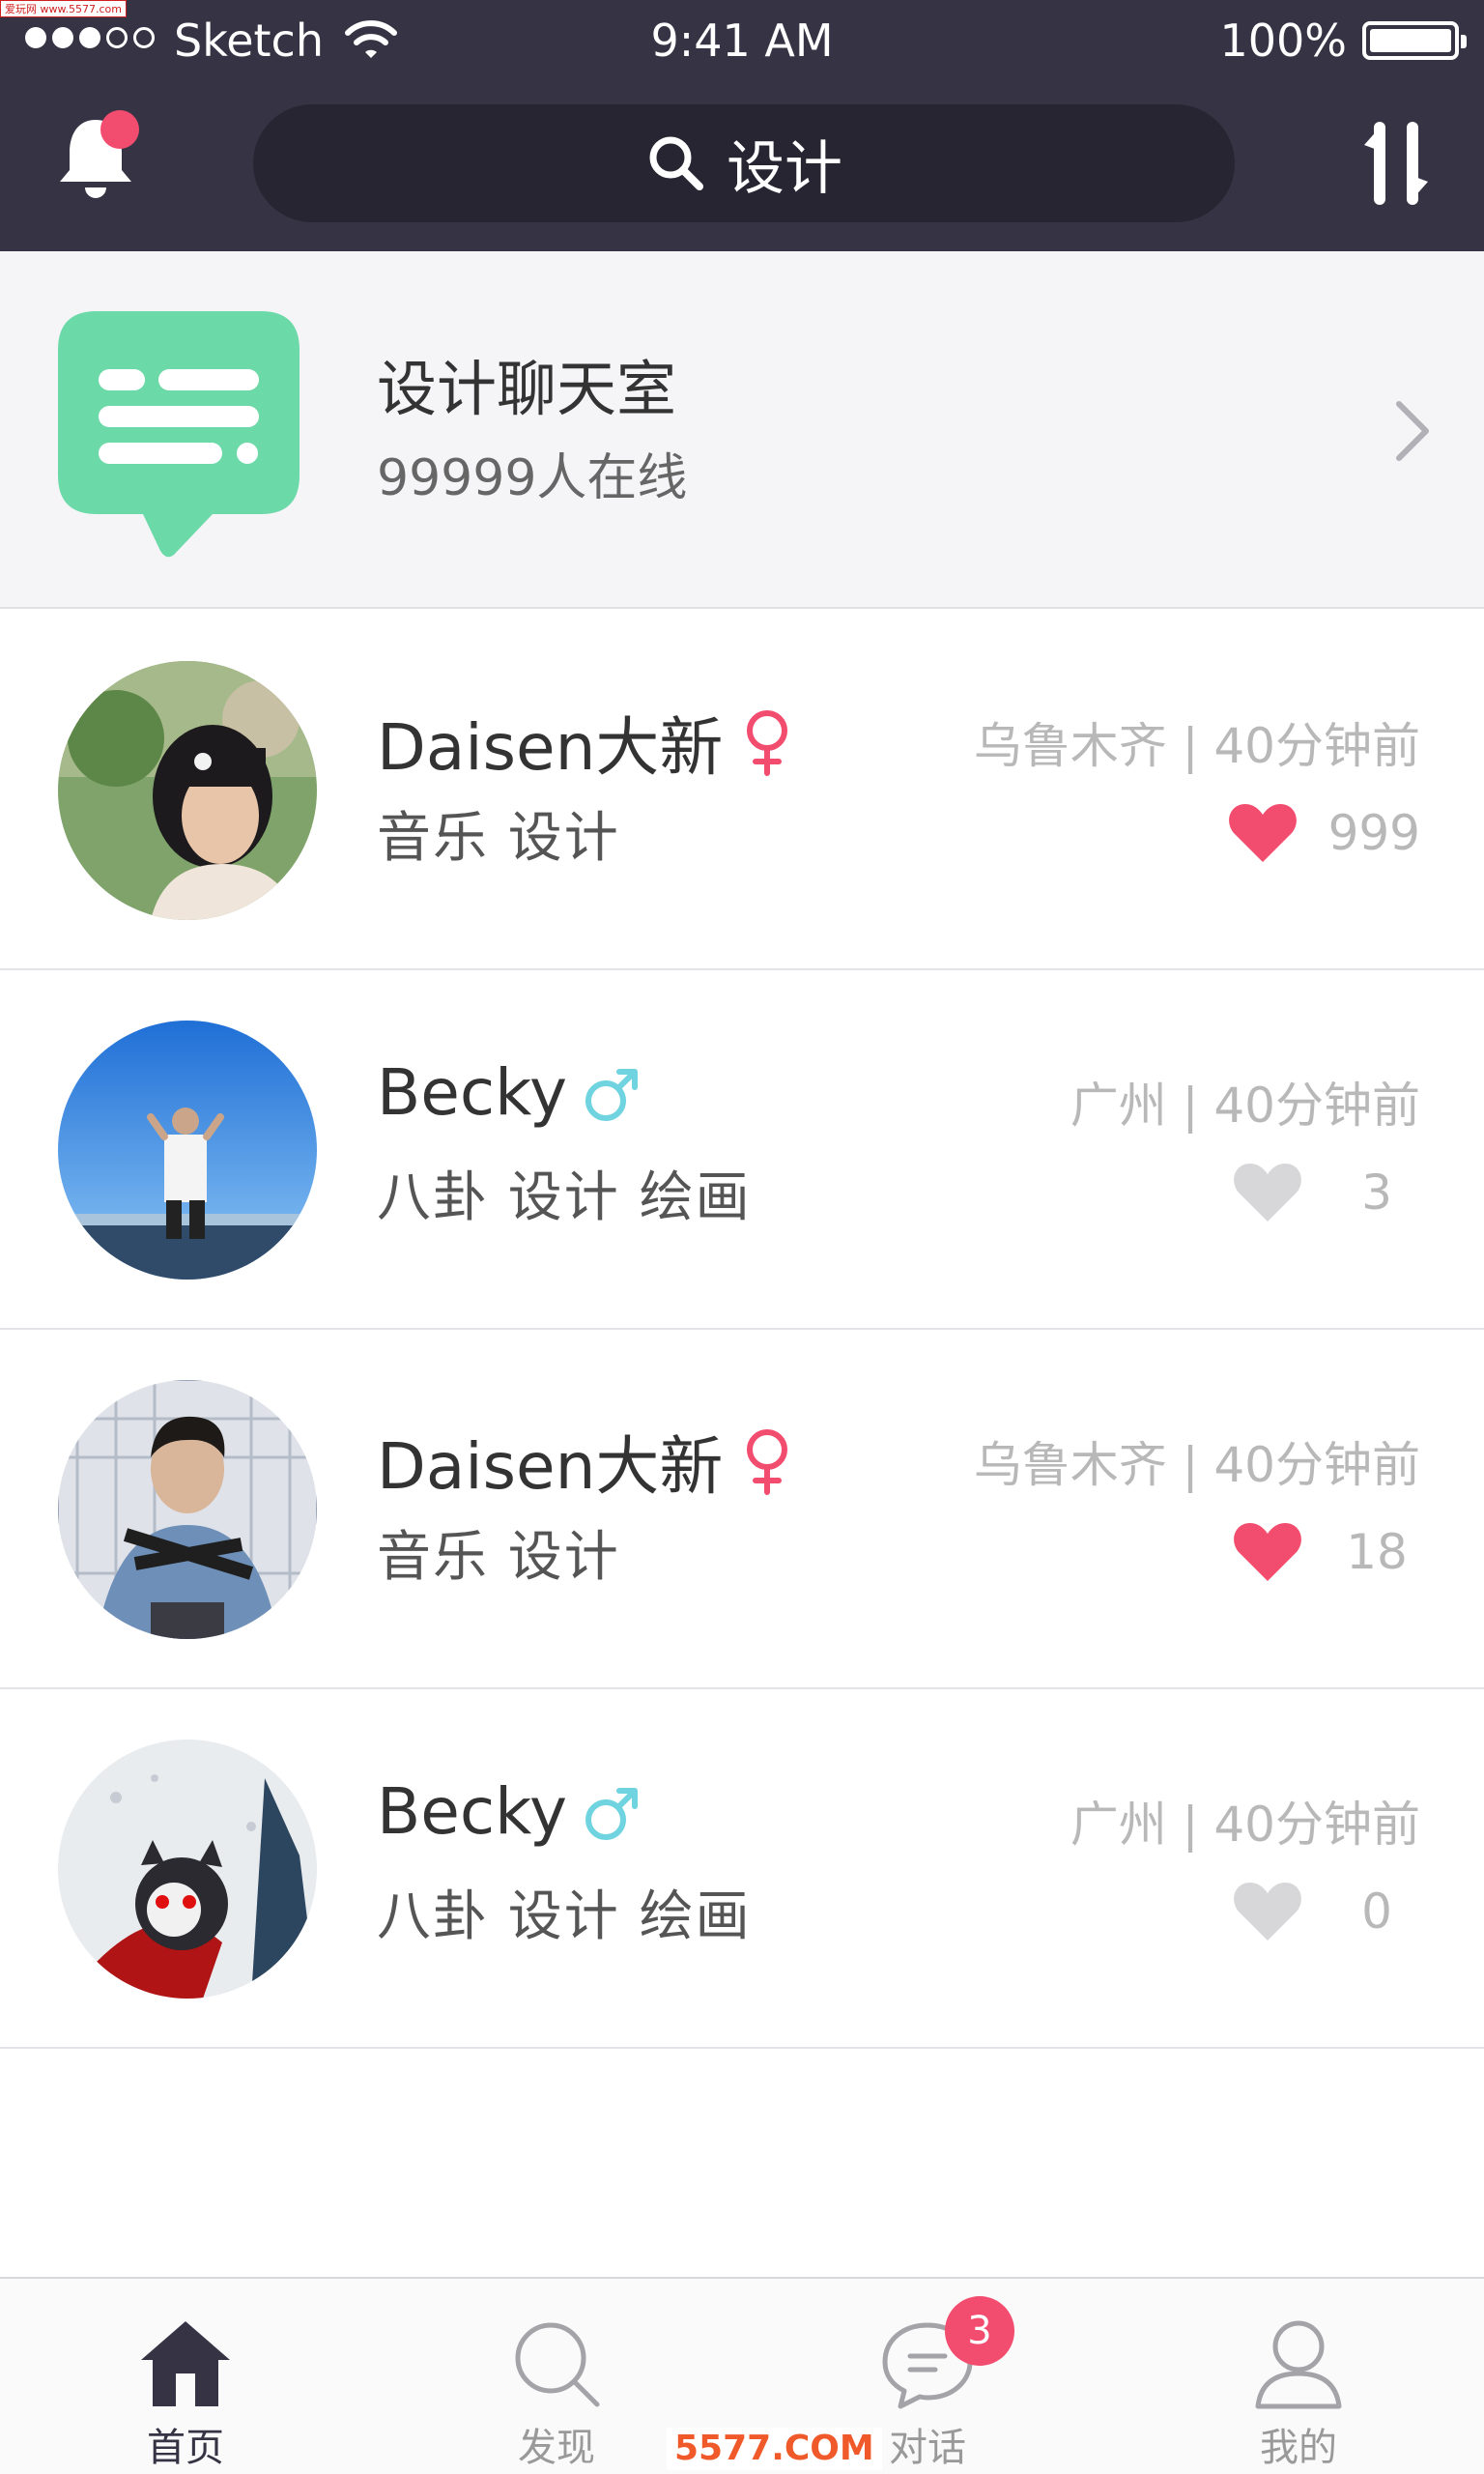  Describe the element at coordinates (1324, 833) in the screenshot. I see `like-group: 999` at that location.